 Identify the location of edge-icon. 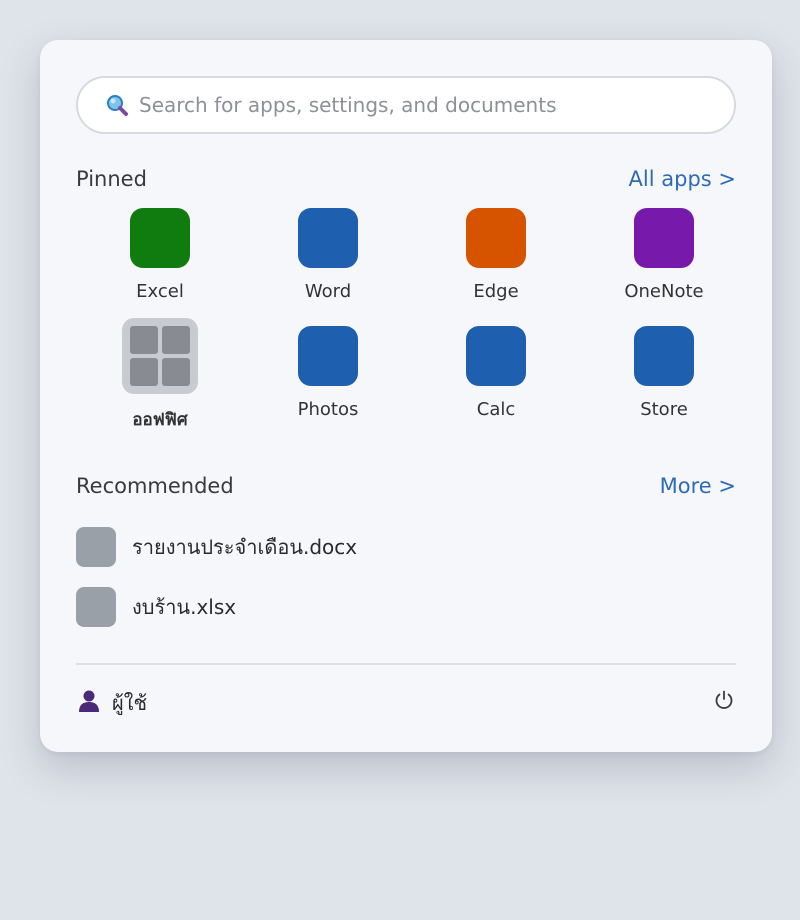
(496, 238).